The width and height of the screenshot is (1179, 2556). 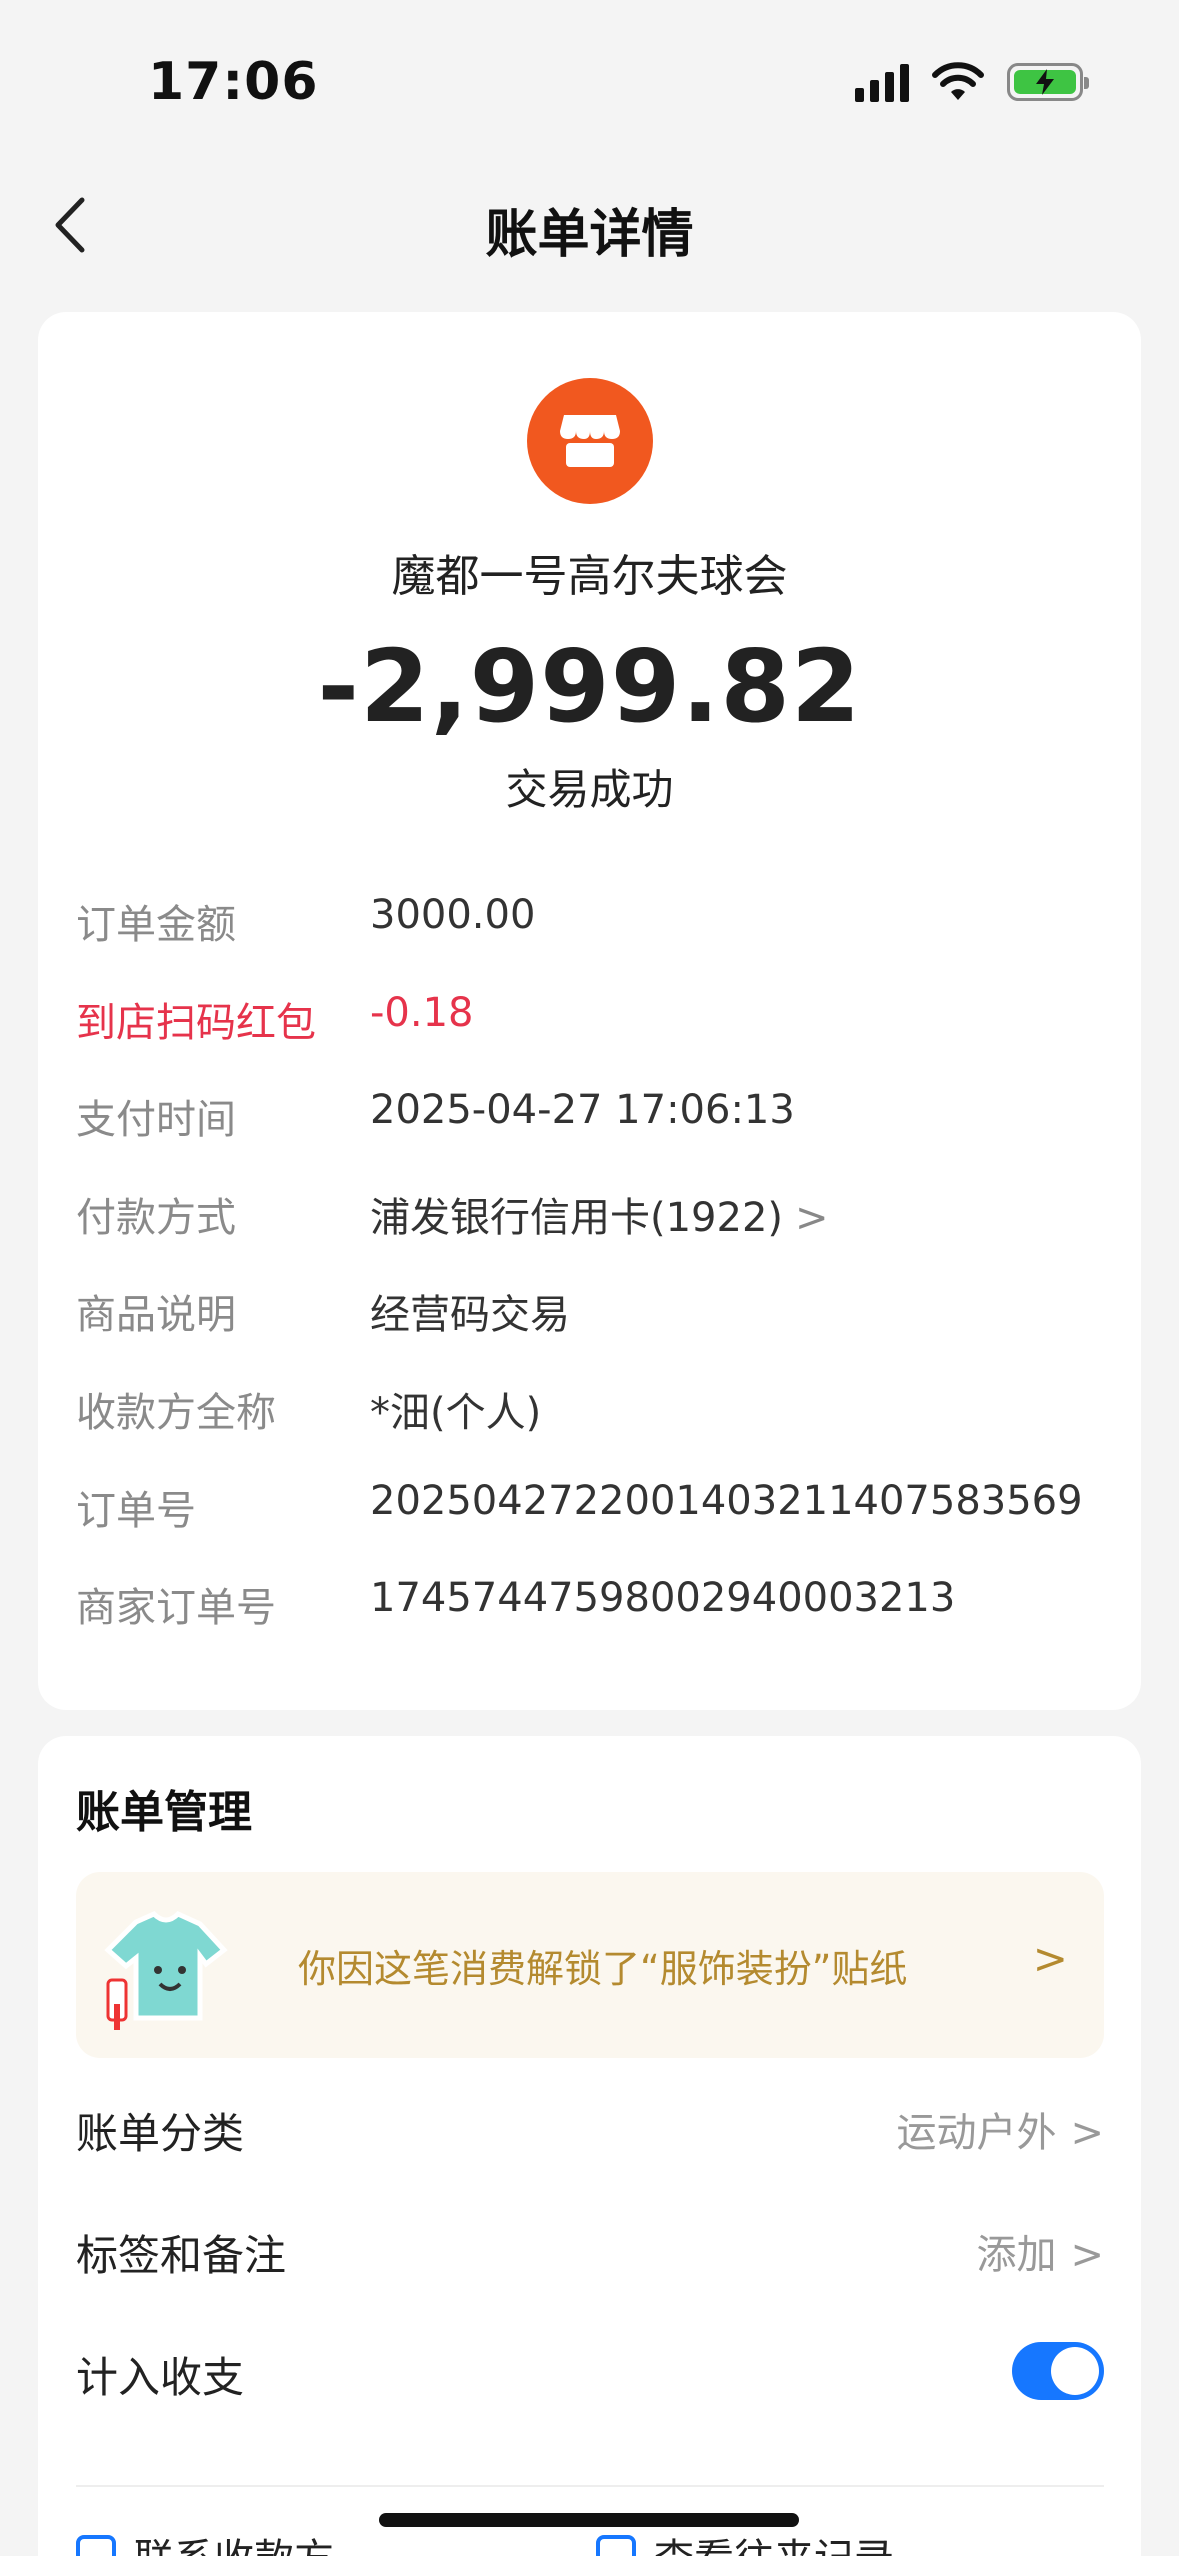 I want to click on payment-method-link: 浦发银行信用卡(1922) >, so click(x=599, y=1214).